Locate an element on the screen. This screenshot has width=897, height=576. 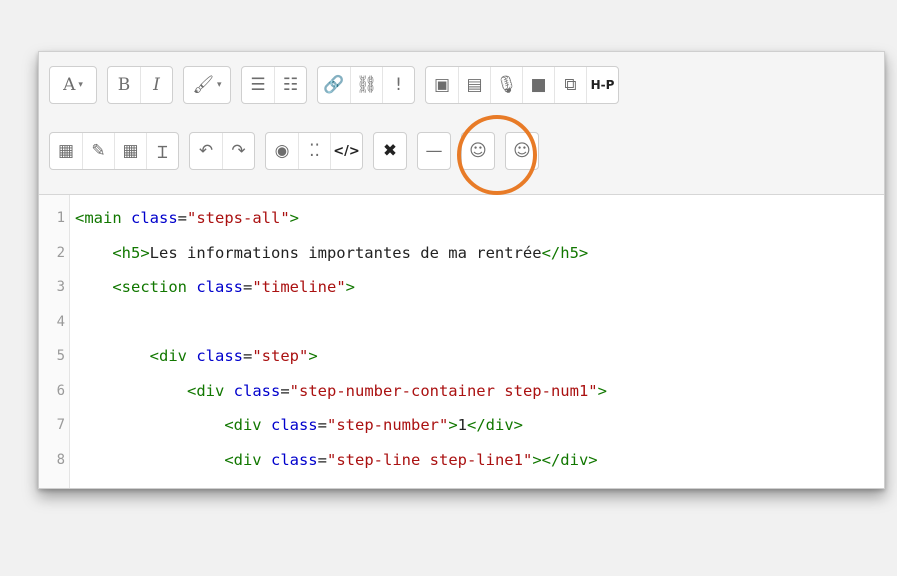
screenreader-button: ⁚⁚ is located at coordinates (314, 151).